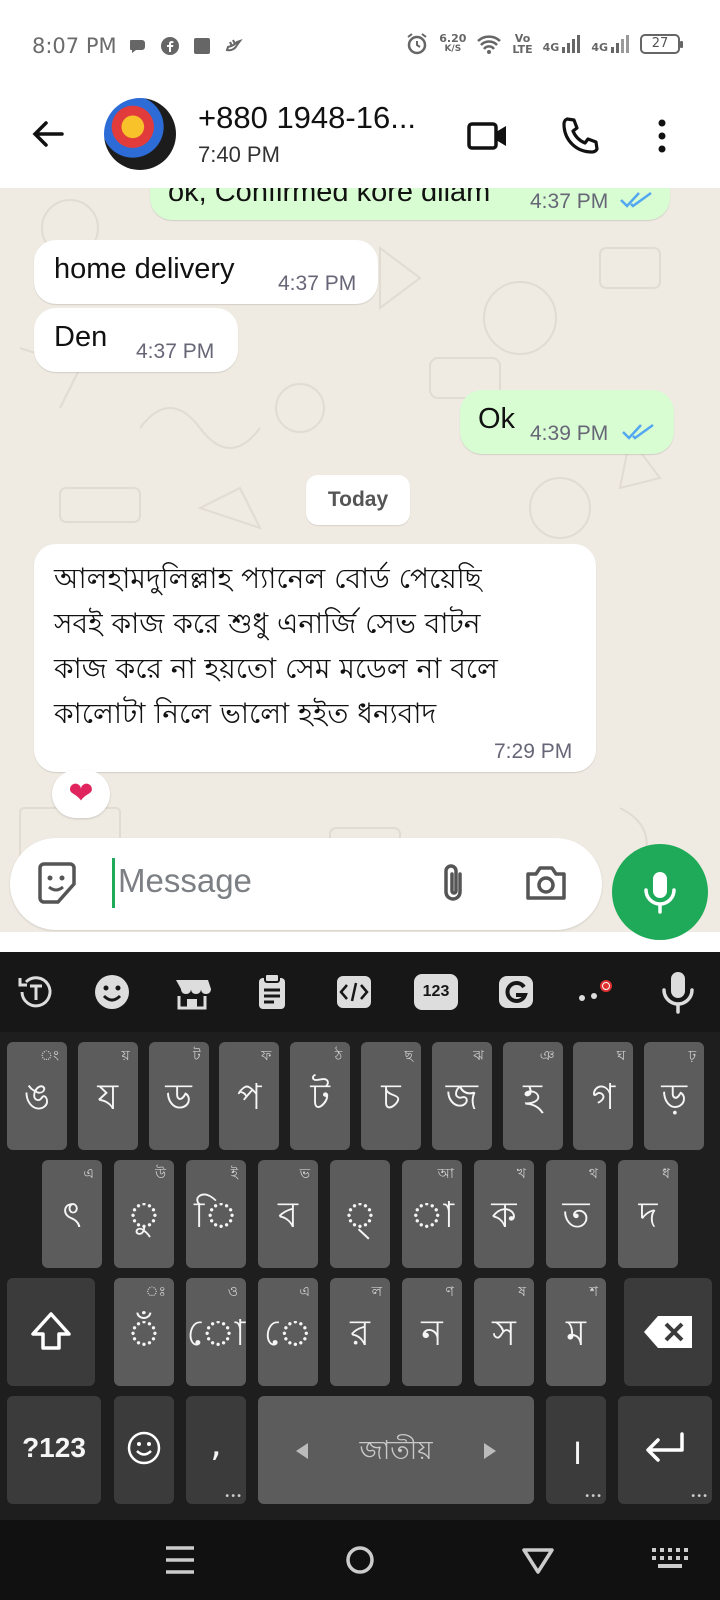 This screenshot has height=1600, width=720. Describe the element at coordinates (57, 883) in the screenshot. I see `sticker-icon` at that location.